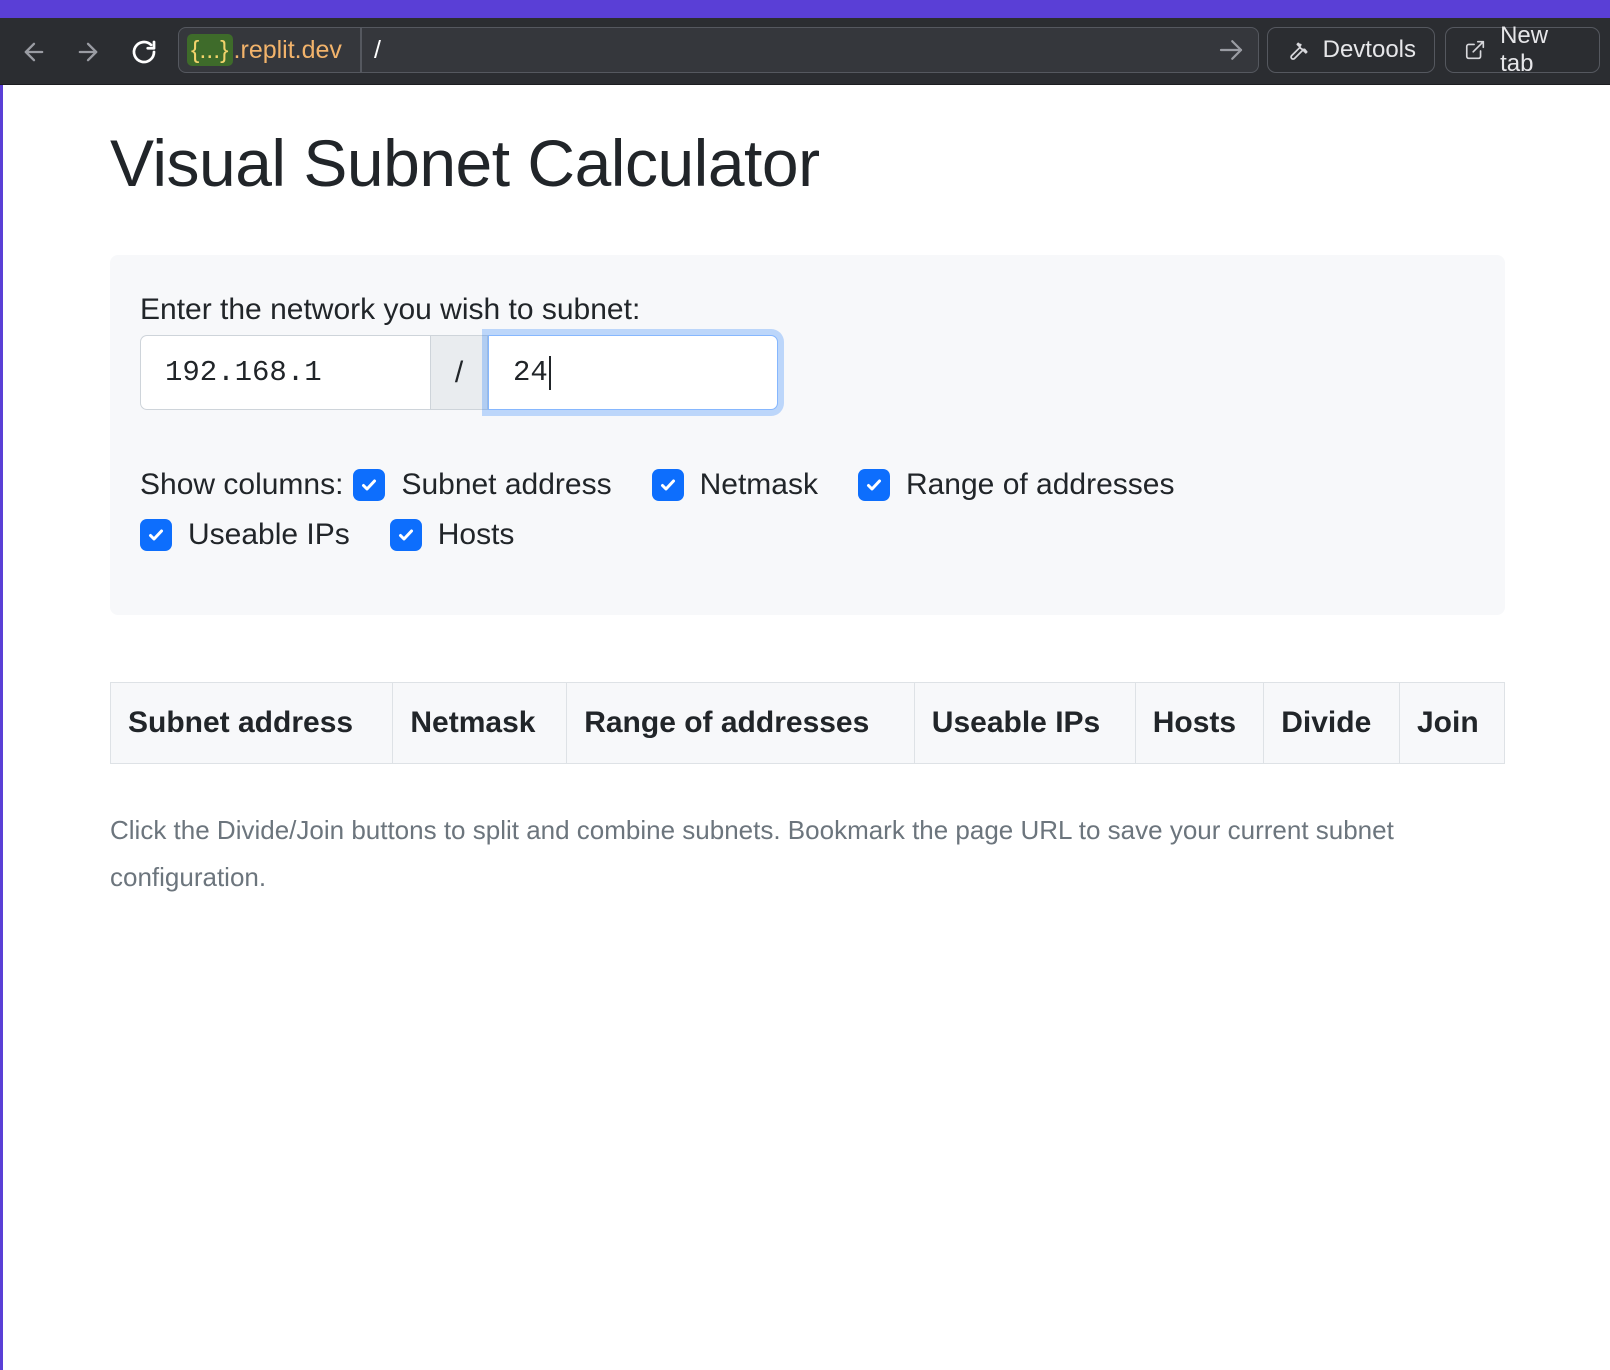 The width and height of the screenshot is (1610, 1370). I want to click on toggle-subnet-address: Subnet address, so click(482, 485).